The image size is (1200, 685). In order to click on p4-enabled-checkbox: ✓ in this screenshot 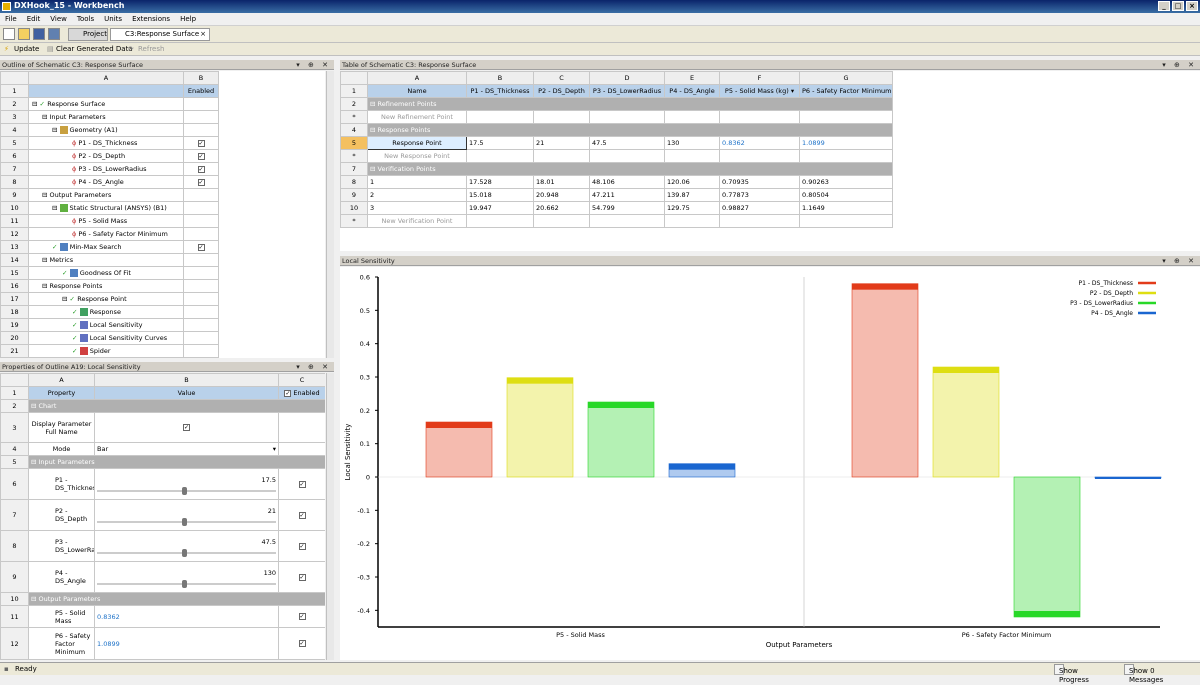, I will do `click(302, 577)`.